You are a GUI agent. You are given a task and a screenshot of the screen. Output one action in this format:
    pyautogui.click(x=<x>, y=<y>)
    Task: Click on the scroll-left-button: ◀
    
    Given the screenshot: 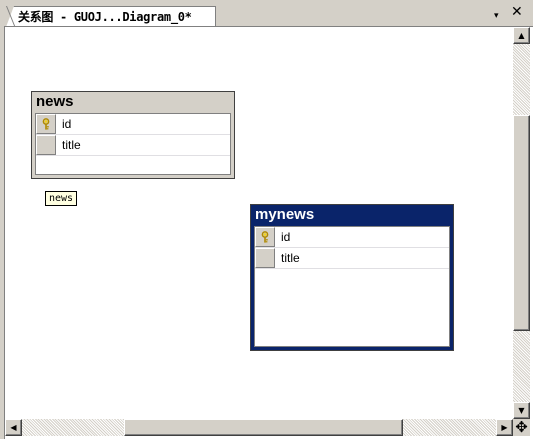 What is the action you would take?
    pyautogui.click(x=13, y=427)
    